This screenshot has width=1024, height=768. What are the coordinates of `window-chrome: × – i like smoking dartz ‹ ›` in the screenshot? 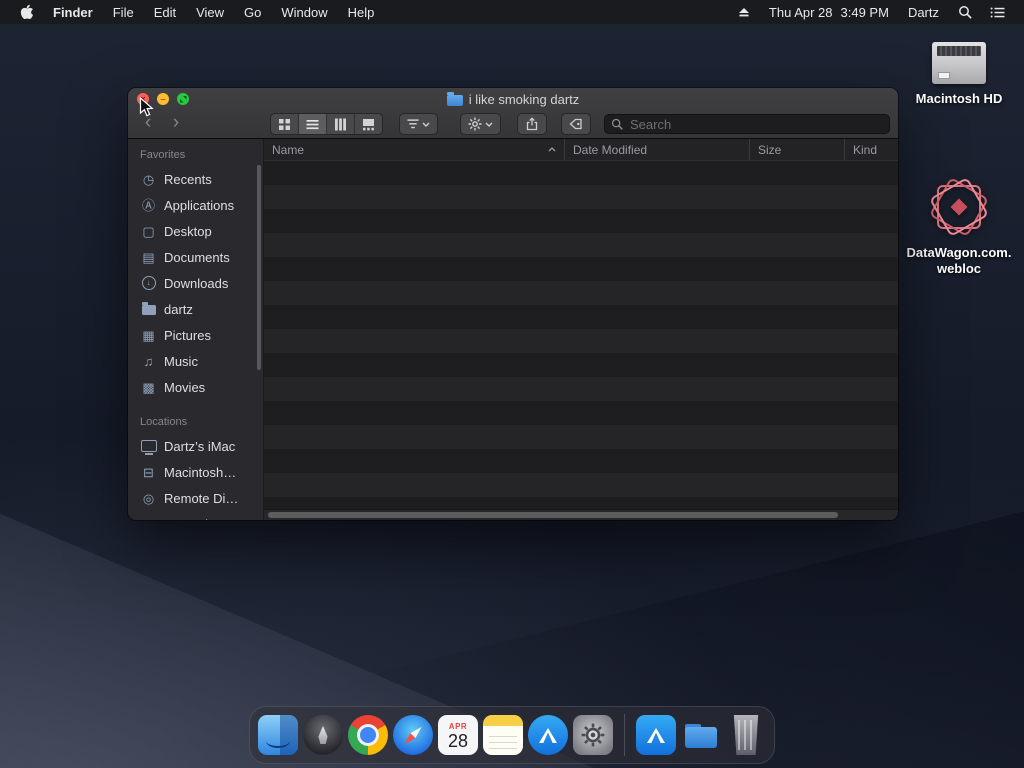 It's located at (513, 113).